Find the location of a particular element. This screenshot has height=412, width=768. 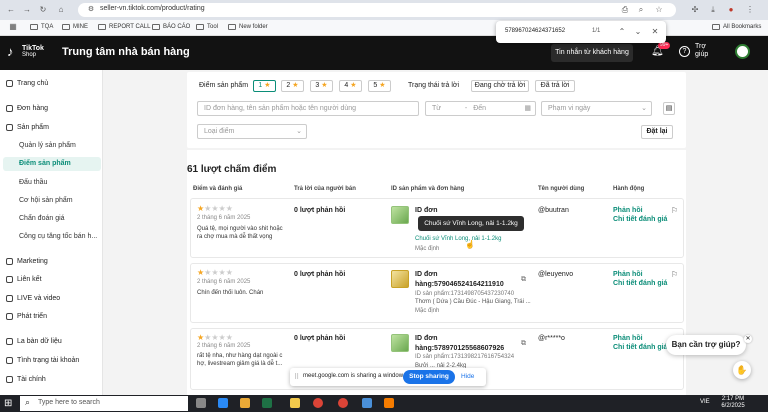

date-range-input: Từ - Đến ▦ is located at coordinates (480, 108).